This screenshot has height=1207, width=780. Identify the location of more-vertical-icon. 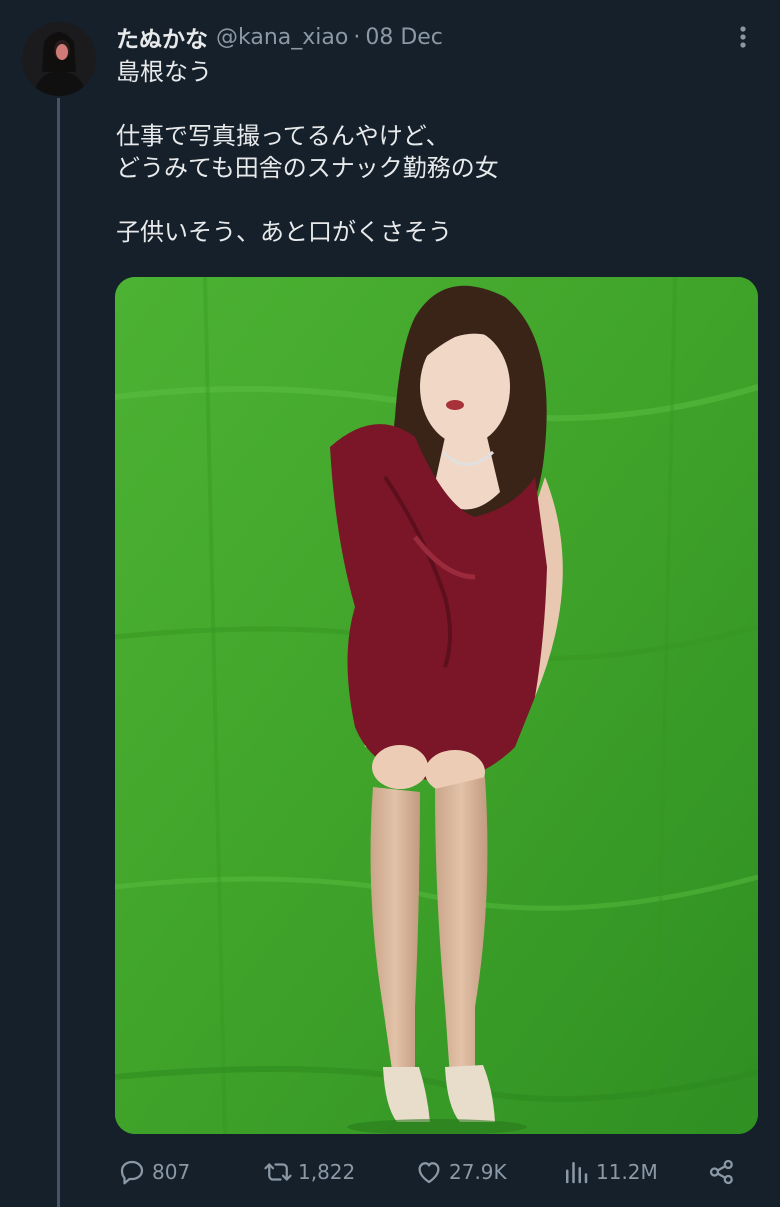
(743, 37).